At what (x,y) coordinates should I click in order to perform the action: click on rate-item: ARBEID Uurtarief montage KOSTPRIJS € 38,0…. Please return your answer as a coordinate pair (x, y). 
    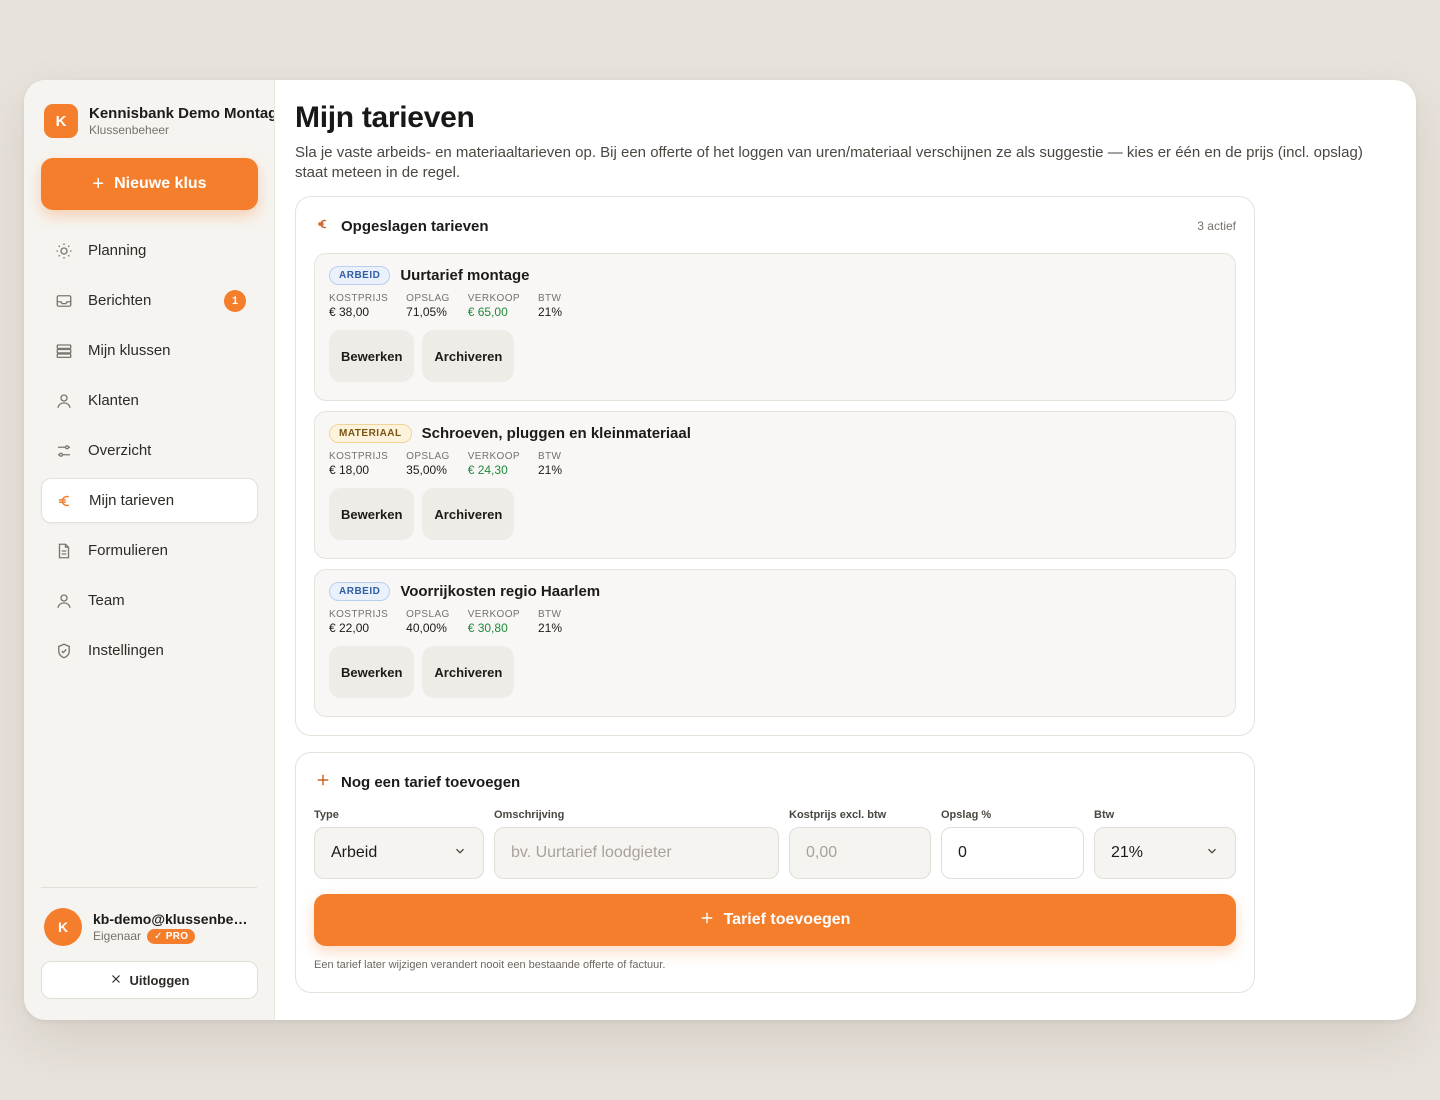
    Looking at the image, I should click on (775, 327).